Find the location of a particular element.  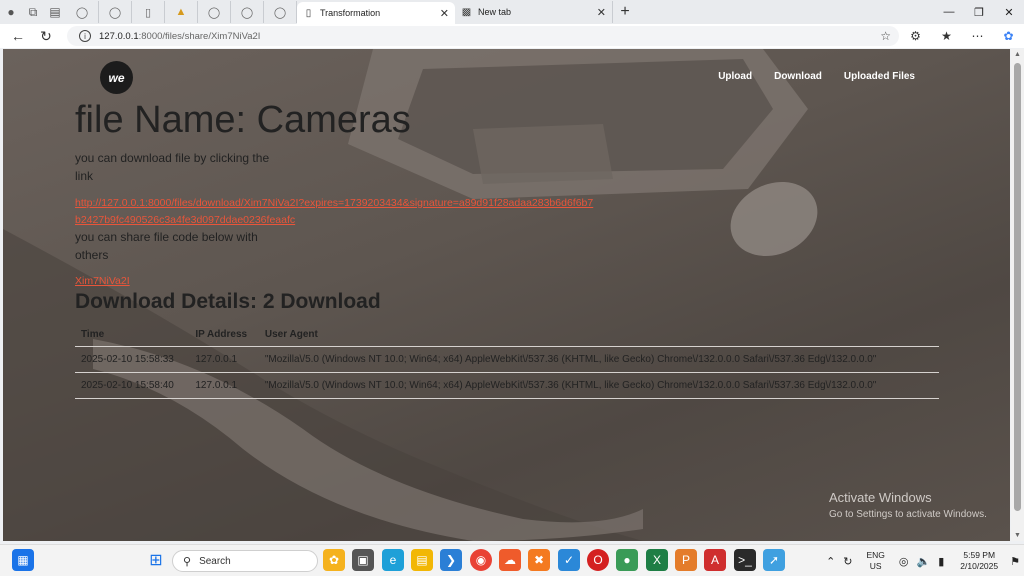

clock-date: 2/10/2025 is located at coordinates (979, 566).